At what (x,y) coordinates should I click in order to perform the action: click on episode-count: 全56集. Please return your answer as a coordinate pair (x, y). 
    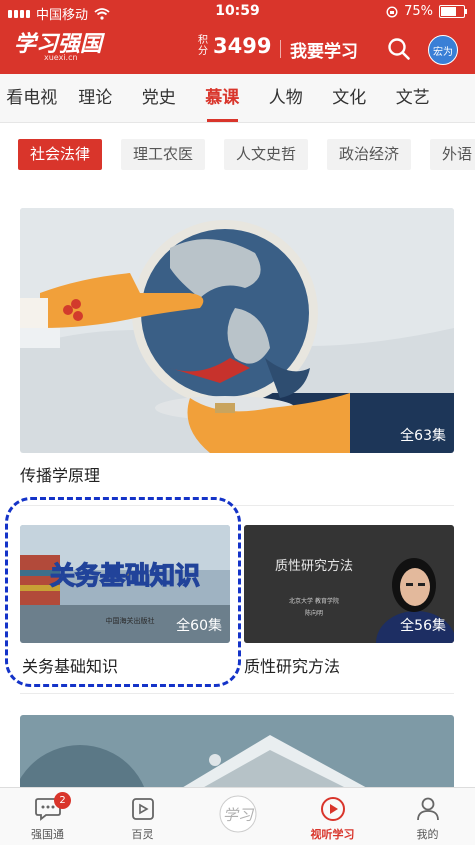
    Looking at the image, I should click on (423, 626).